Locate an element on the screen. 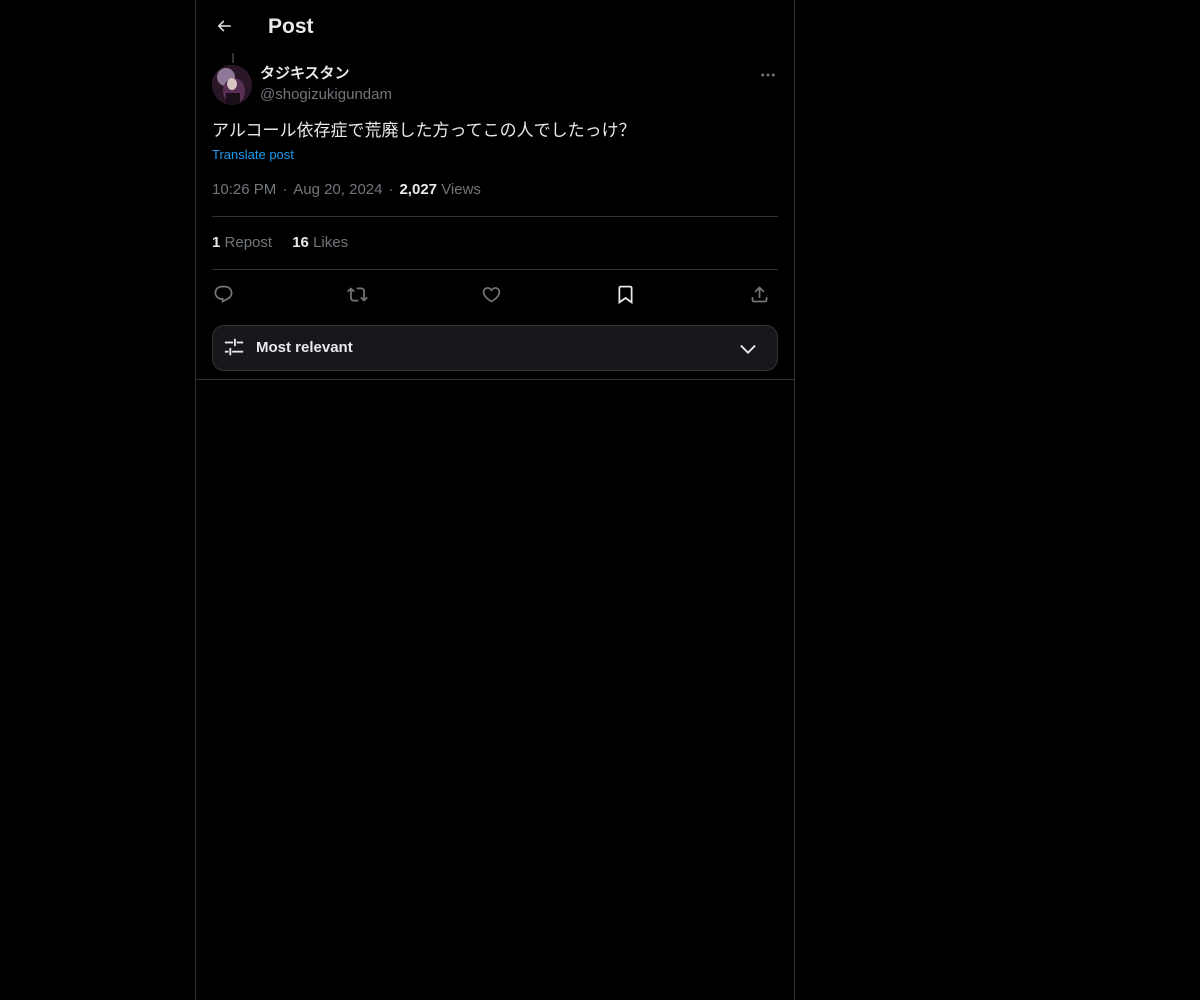 This screenshot has height=1000, width=1200. back-button is located at coordinates (224, 26).